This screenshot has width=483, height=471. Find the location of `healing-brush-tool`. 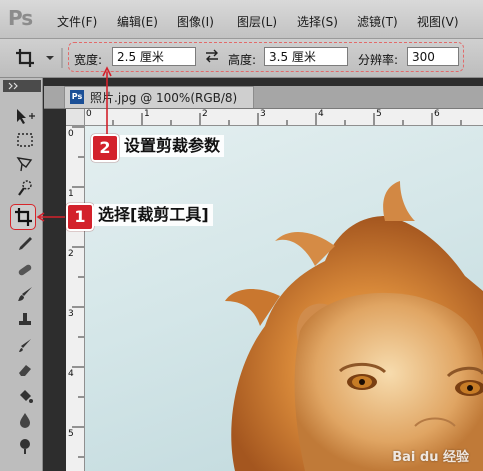

healing-brush-tool is located at coordinates (25, 270).